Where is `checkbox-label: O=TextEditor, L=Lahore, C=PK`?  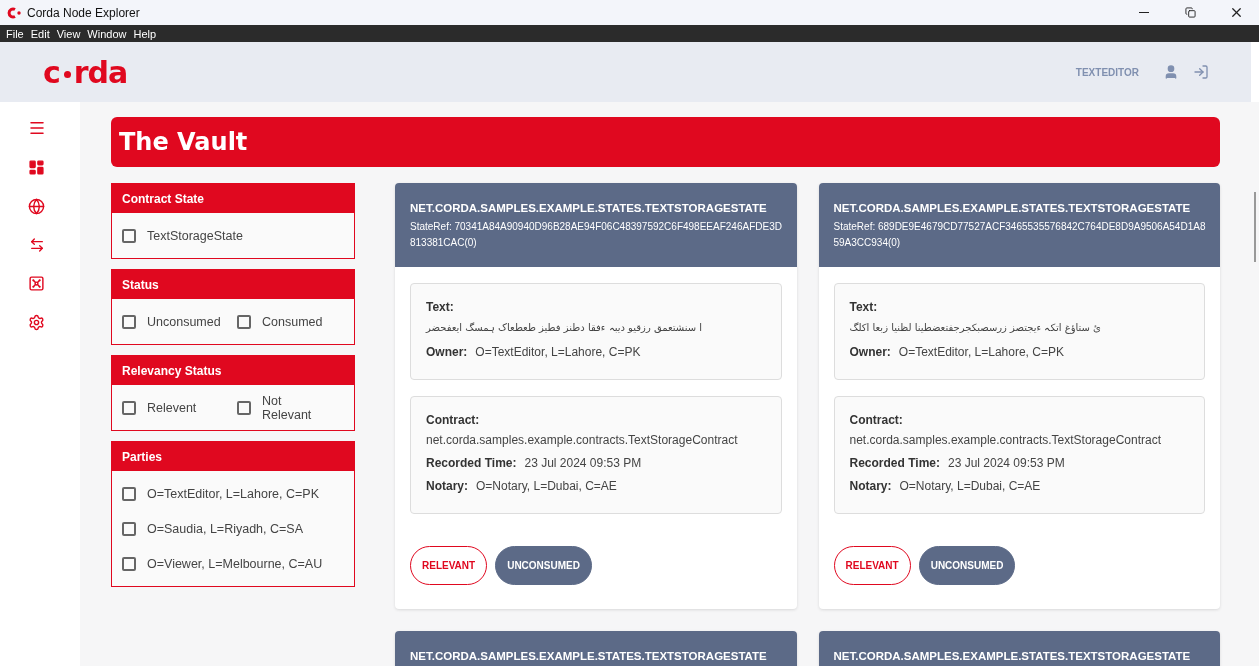
checkbox-label: O=TextEditor, L=Lahore, C=PK is located at coordinates (233, 493).